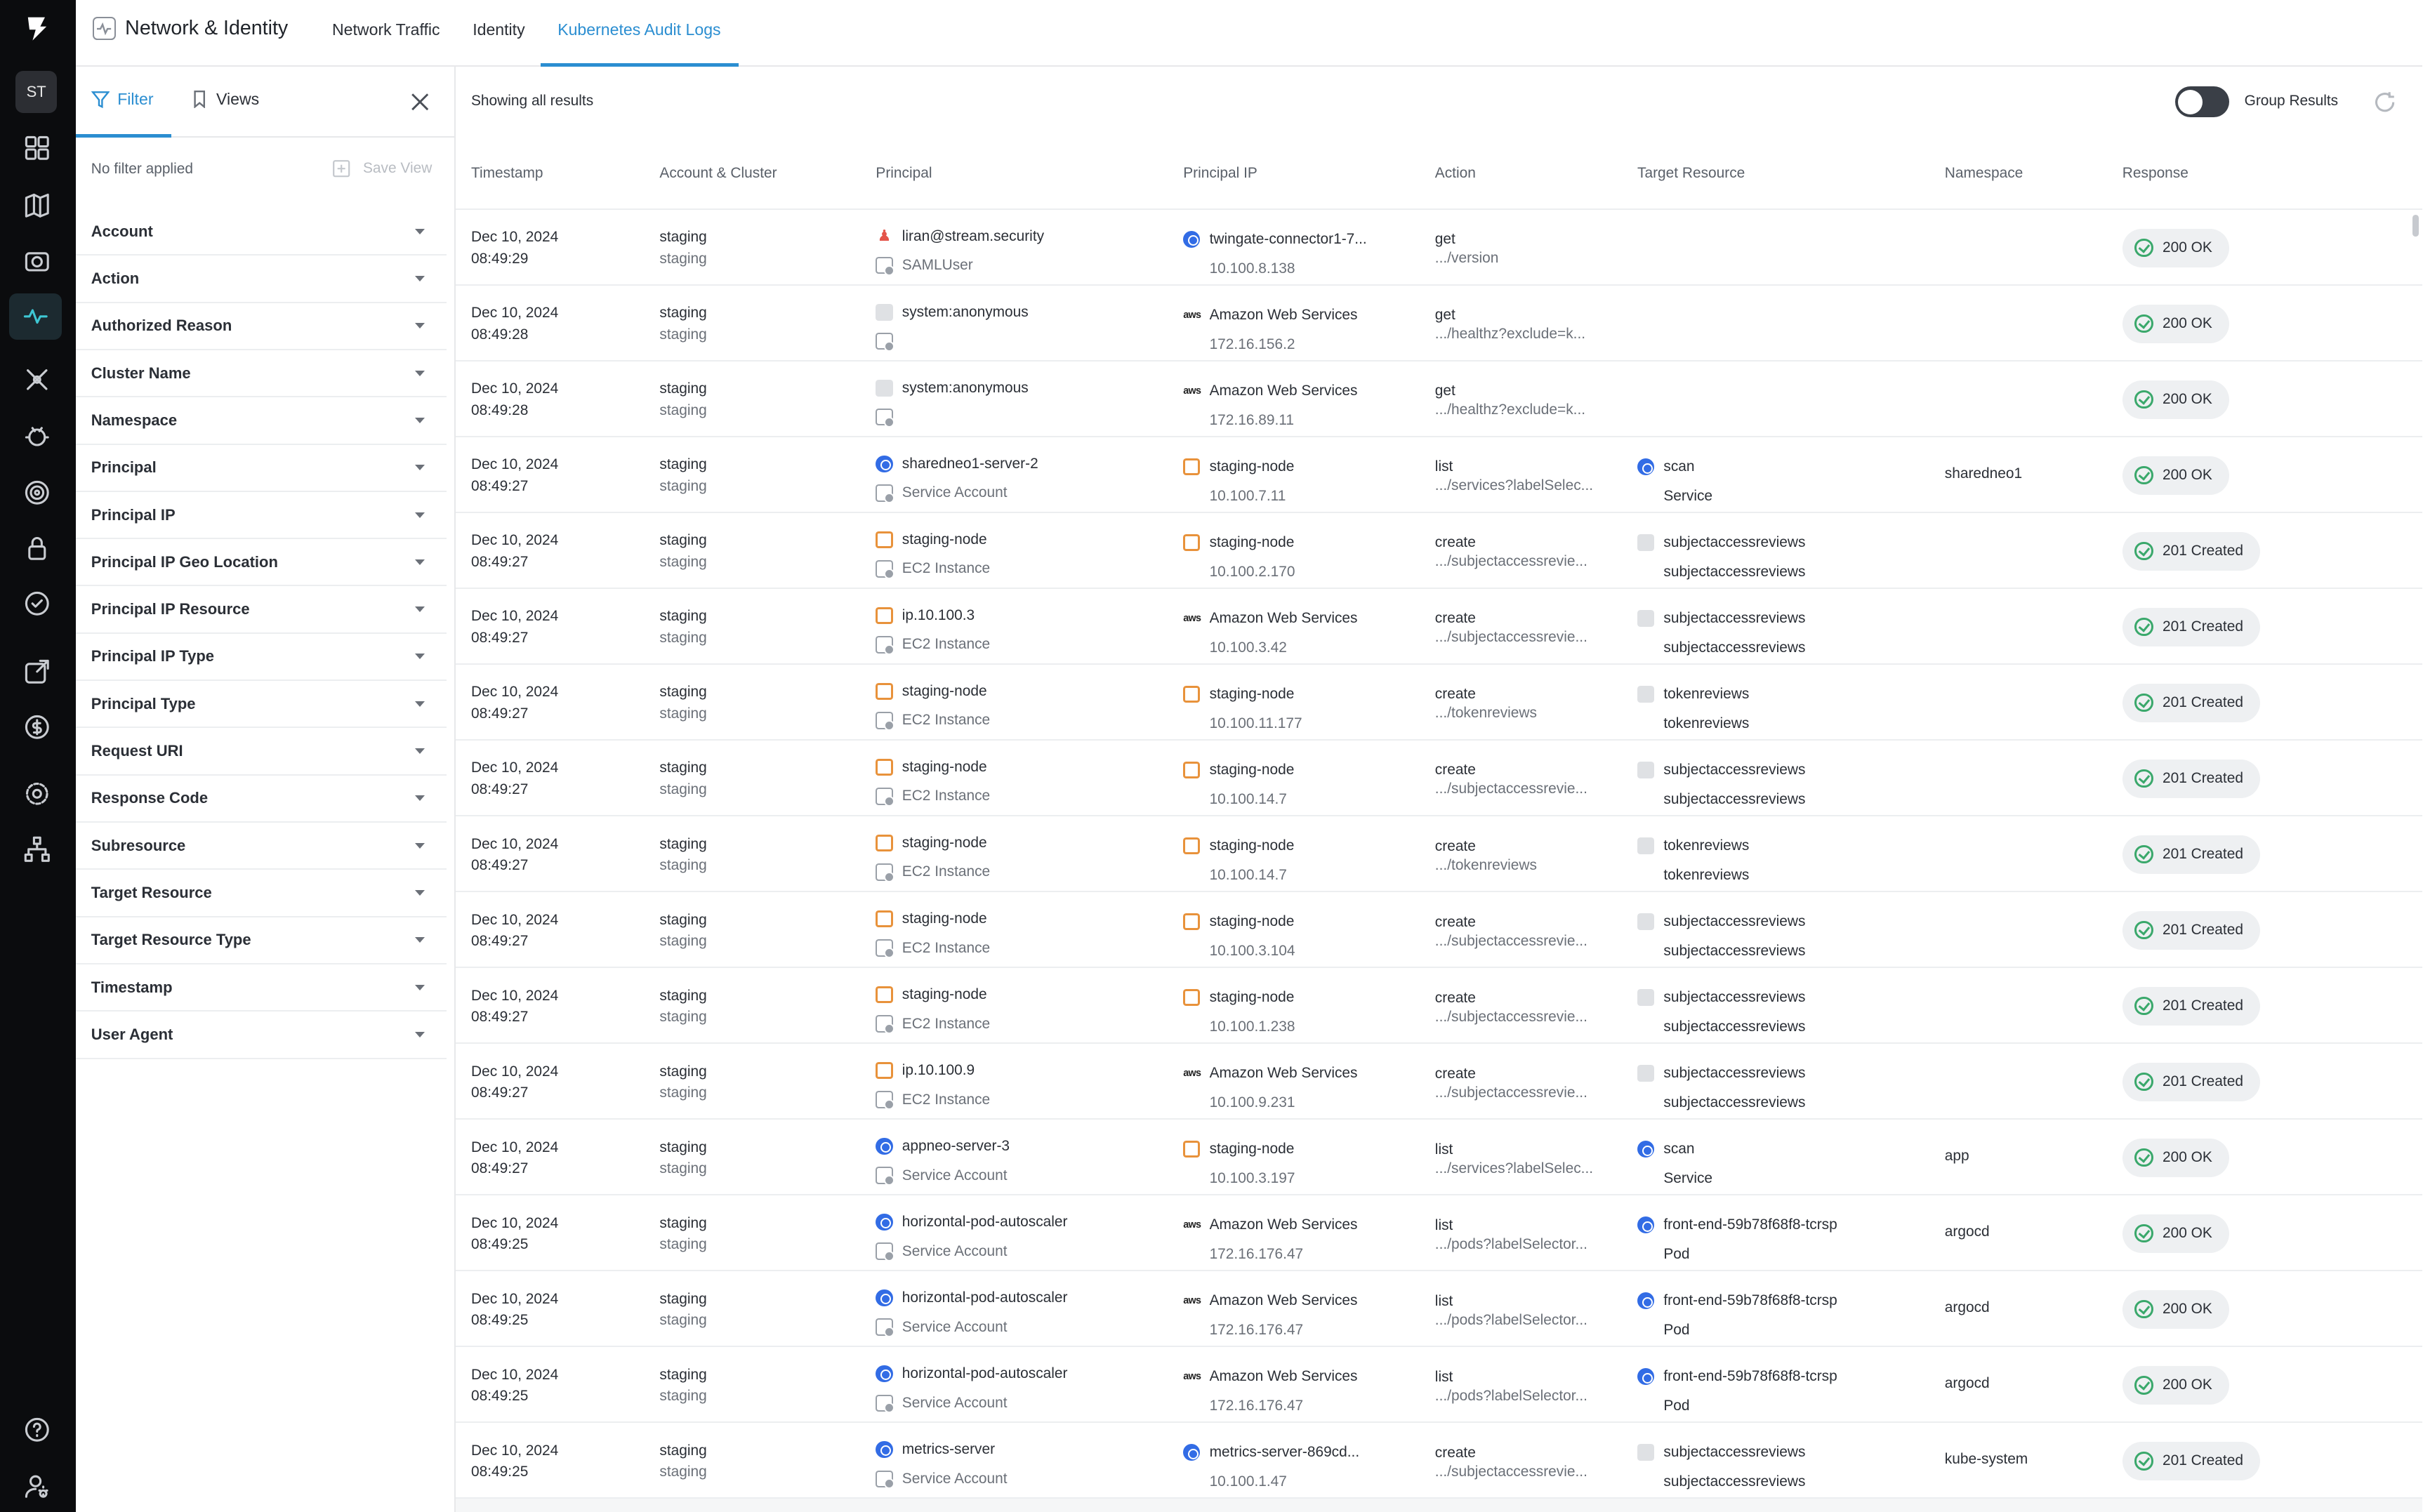 The image size is (2423, 1512). I want to click on dollar-icon, so click(37, 727).